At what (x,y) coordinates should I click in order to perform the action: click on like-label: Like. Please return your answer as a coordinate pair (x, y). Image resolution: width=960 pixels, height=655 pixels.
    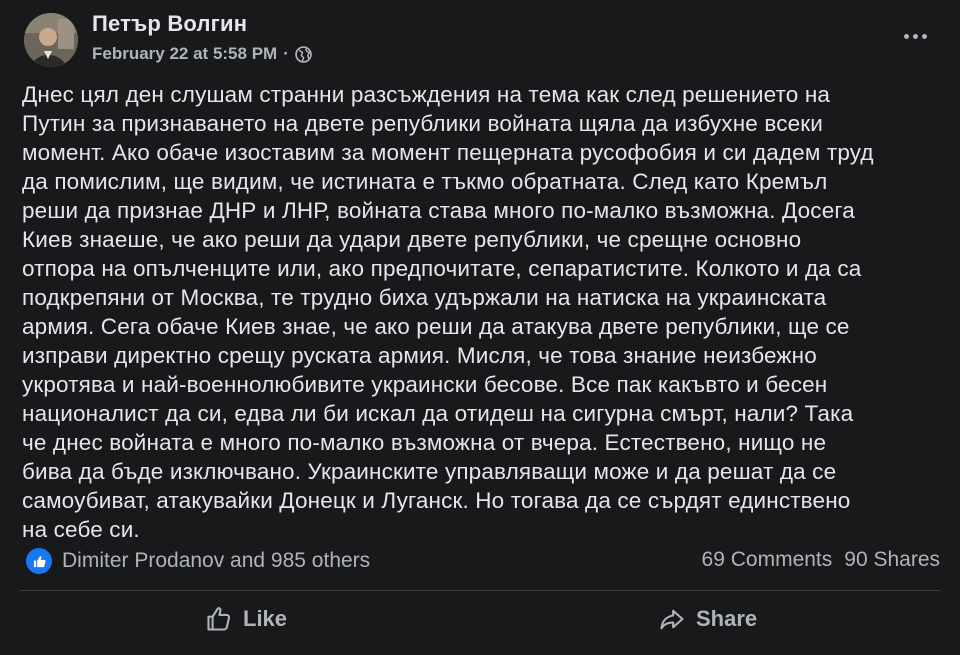
    Looking at the image, I should click on (265, 618).